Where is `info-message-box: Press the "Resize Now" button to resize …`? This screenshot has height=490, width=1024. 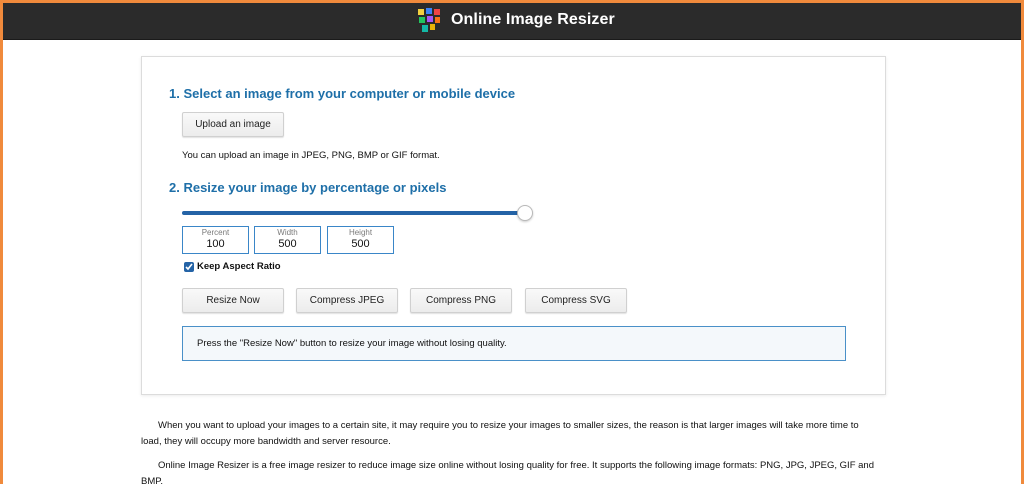 info-message-box: Press the "Resize Now" button to resize … is located at coordinates (514, 343).